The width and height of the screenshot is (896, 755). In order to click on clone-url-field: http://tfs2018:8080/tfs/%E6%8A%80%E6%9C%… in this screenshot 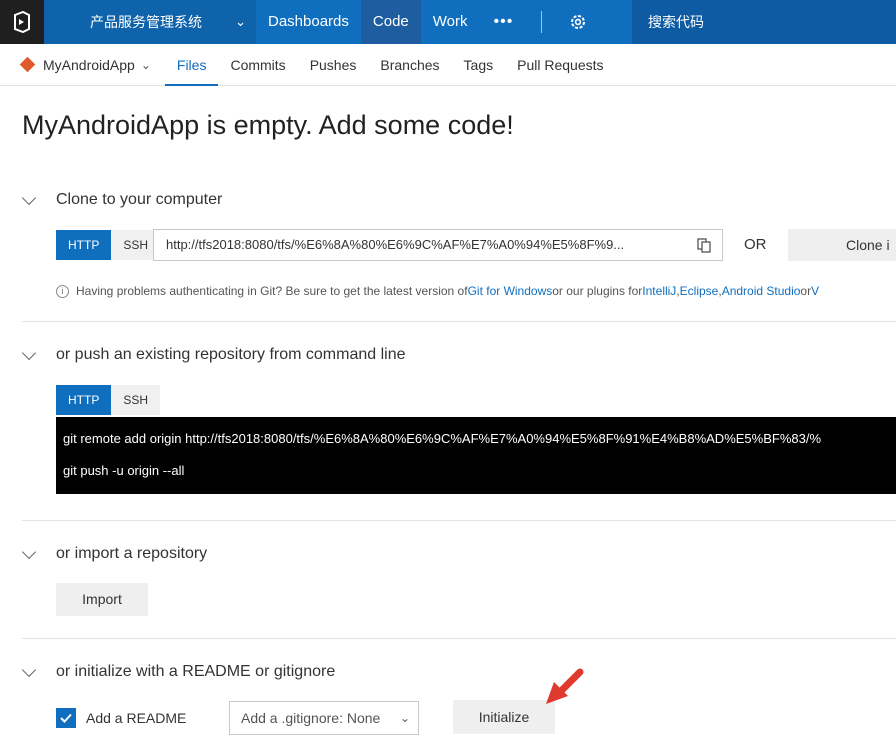, I will do `click(438, 245)`.